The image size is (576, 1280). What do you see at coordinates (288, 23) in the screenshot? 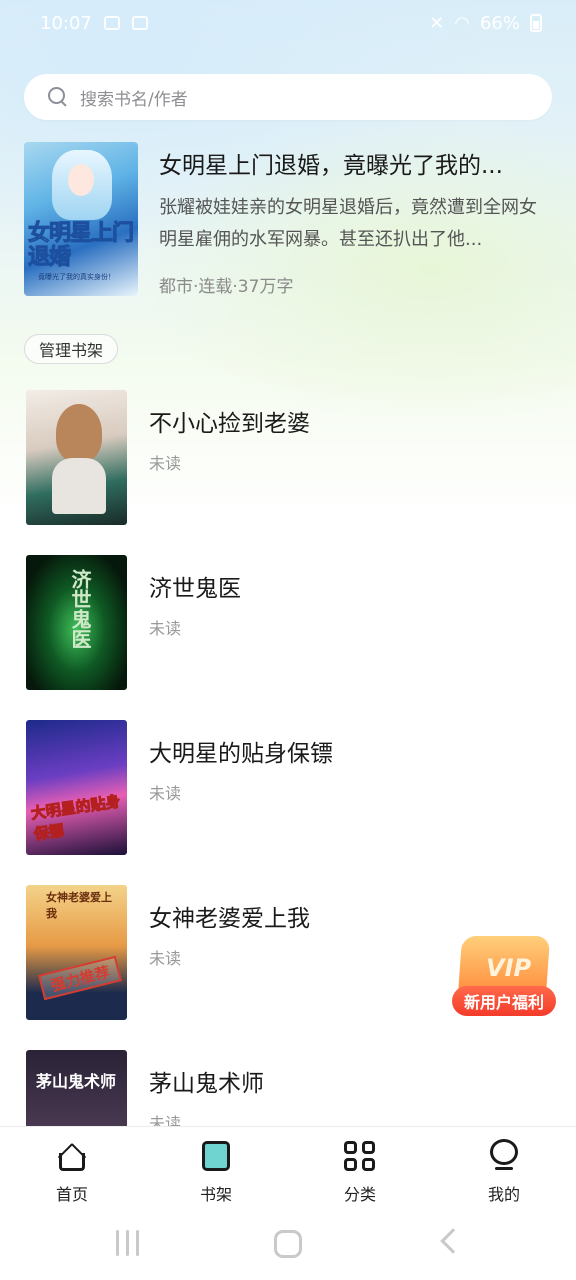
I see `status-bar: 10:07 ✕ ◠ 66%` at bounding box center [288, 23].